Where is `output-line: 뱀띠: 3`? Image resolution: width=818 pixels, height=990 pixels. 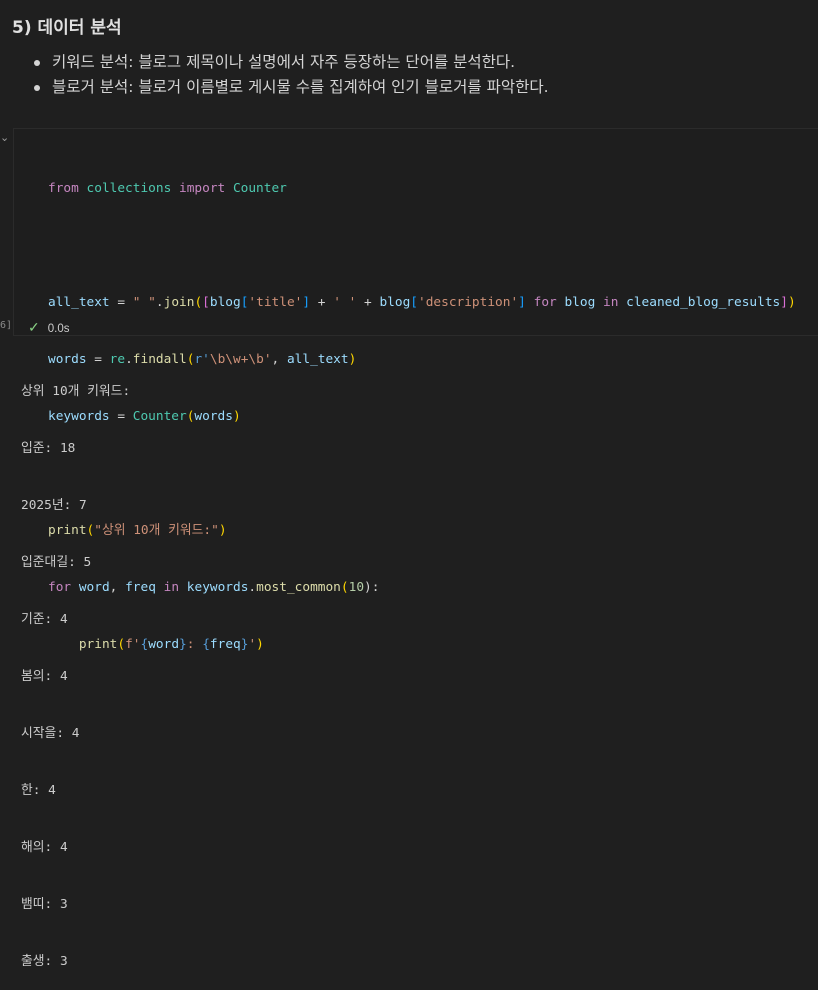
output-line: 뱀띠: 3 is located at coordinates (44, 904).